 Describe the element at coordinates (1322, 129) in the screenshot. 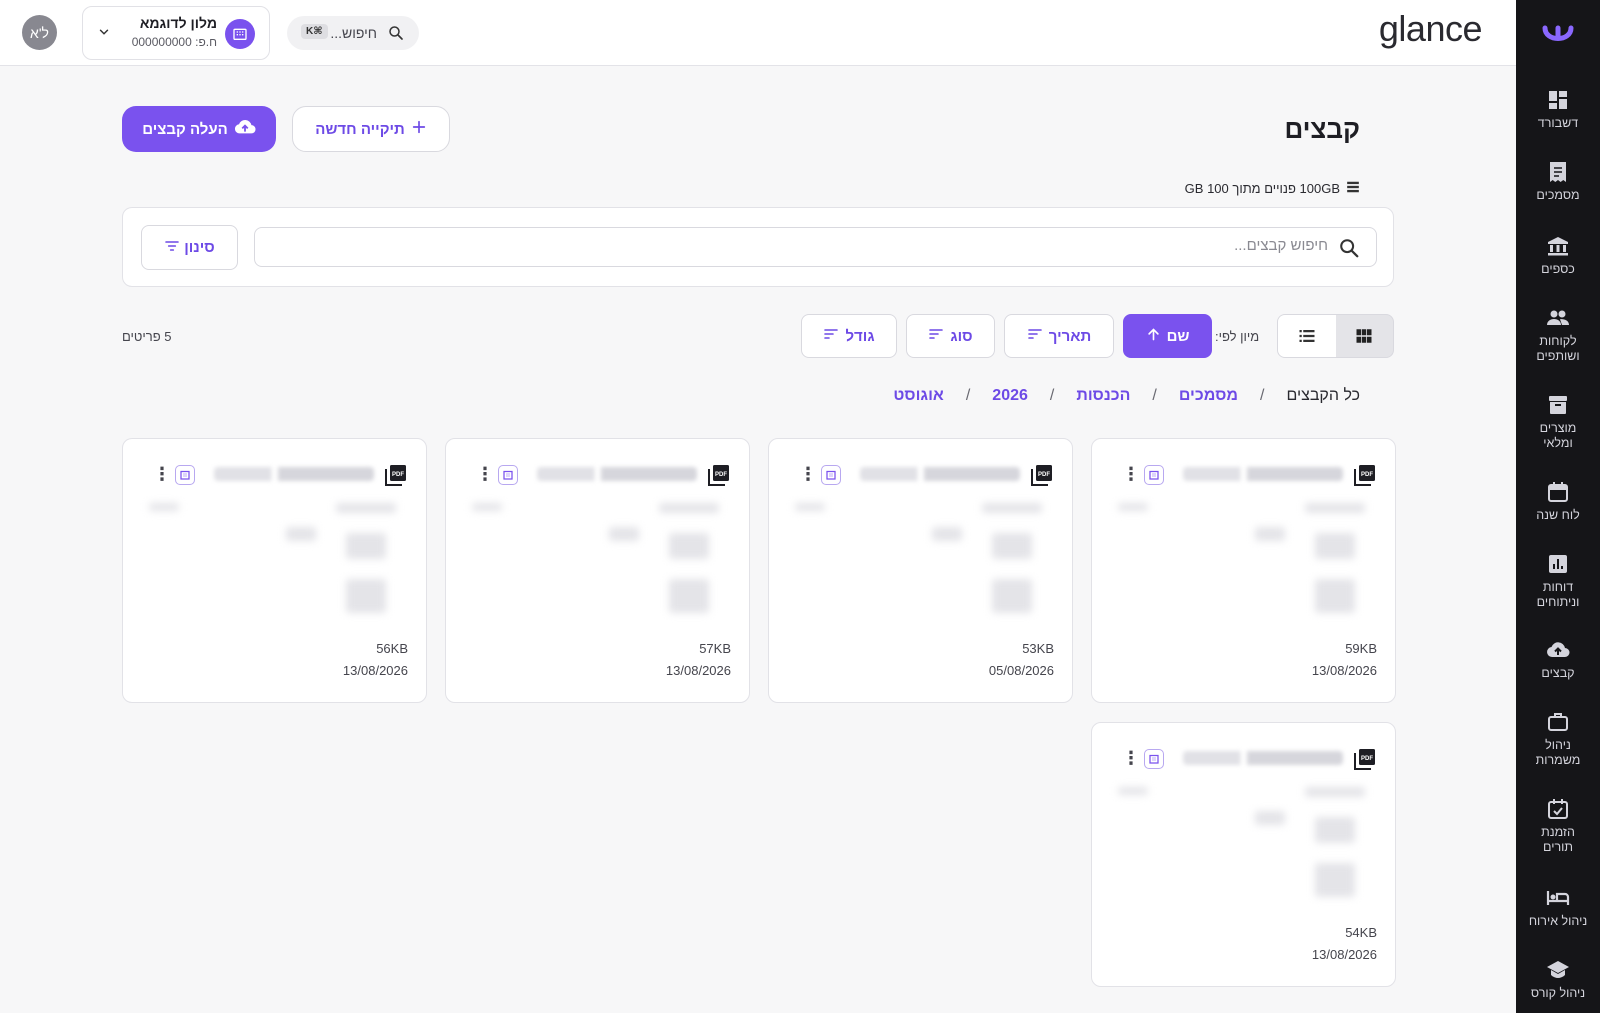

I see `page-title: קבצים` at that location.